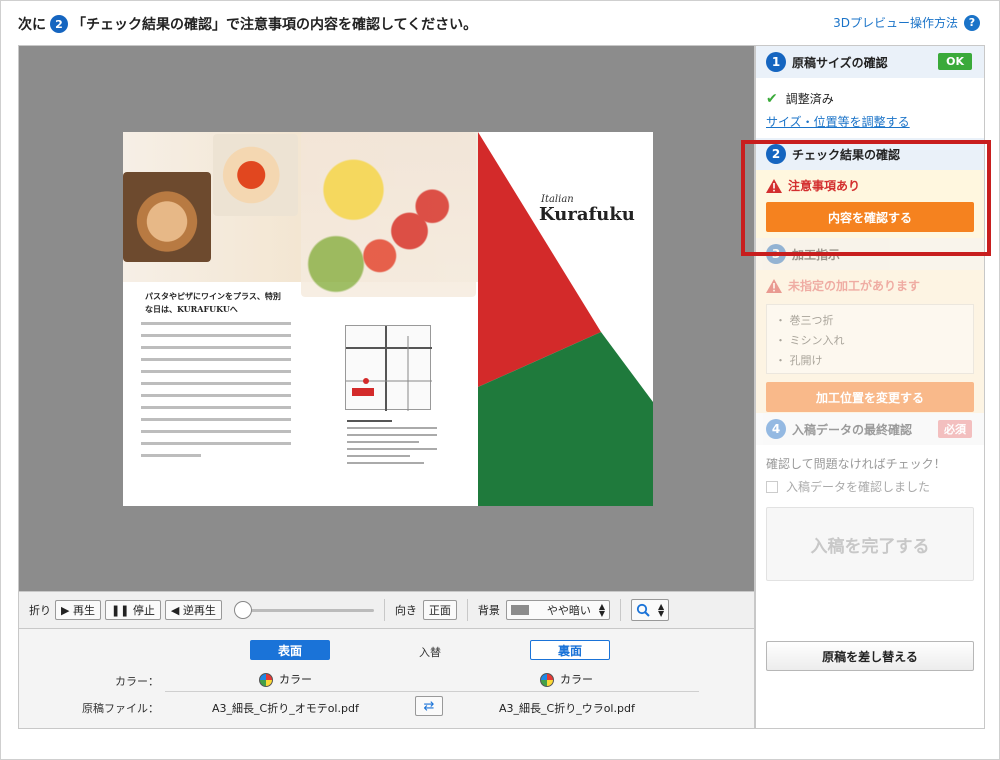 Image resolution: width=1000 pixels, height=760 pixels. I want to click on fold-label: 折り, so click(40, 610).